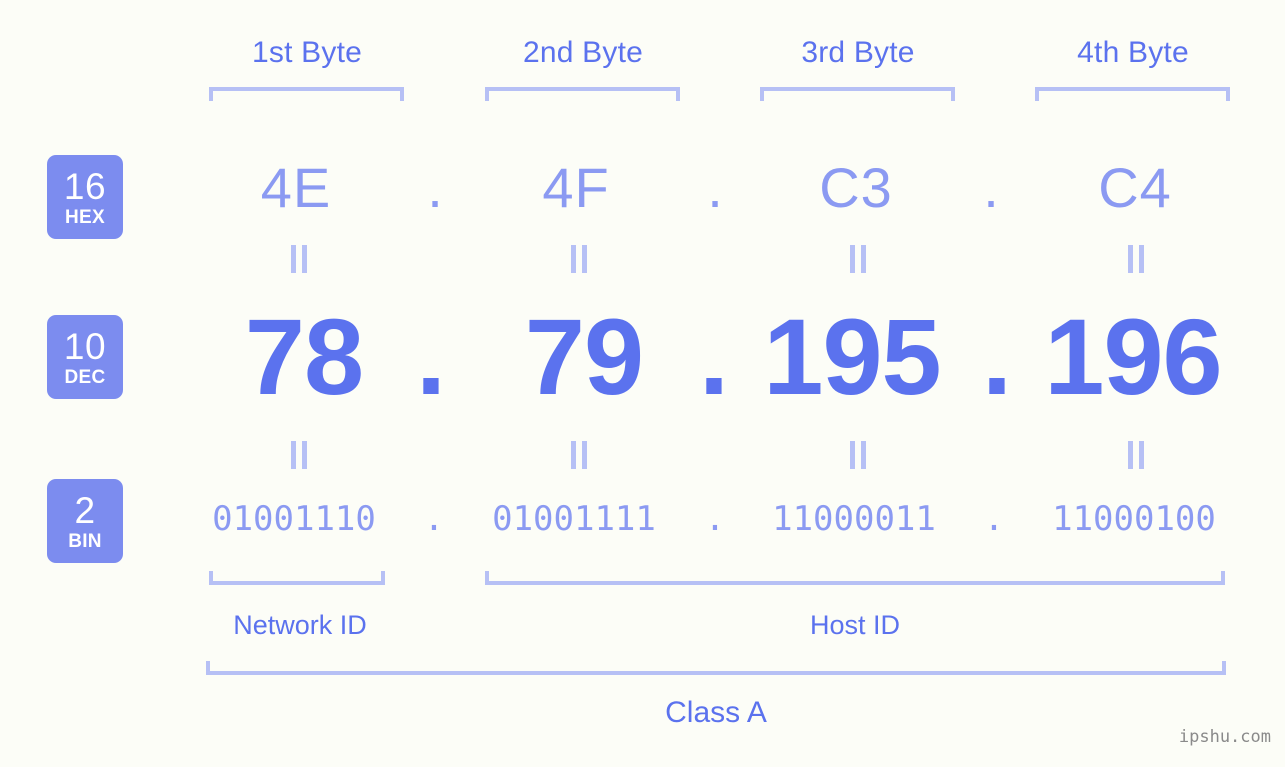  Describe the element at coordinates (855, 625) in the screenshot. I see `host-id-label: Host ID` at that location.